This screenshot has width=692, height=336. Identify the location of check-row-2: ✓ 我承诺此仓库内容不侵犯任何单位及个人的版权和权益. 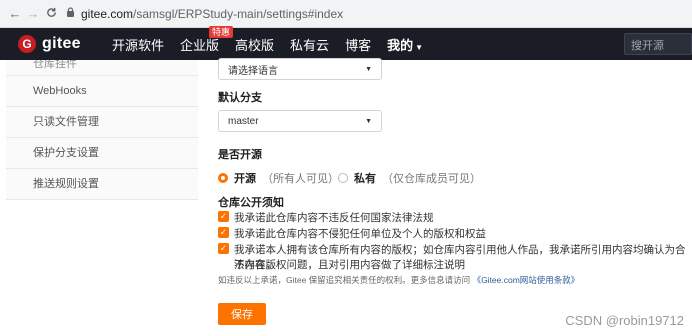
(352, 233).